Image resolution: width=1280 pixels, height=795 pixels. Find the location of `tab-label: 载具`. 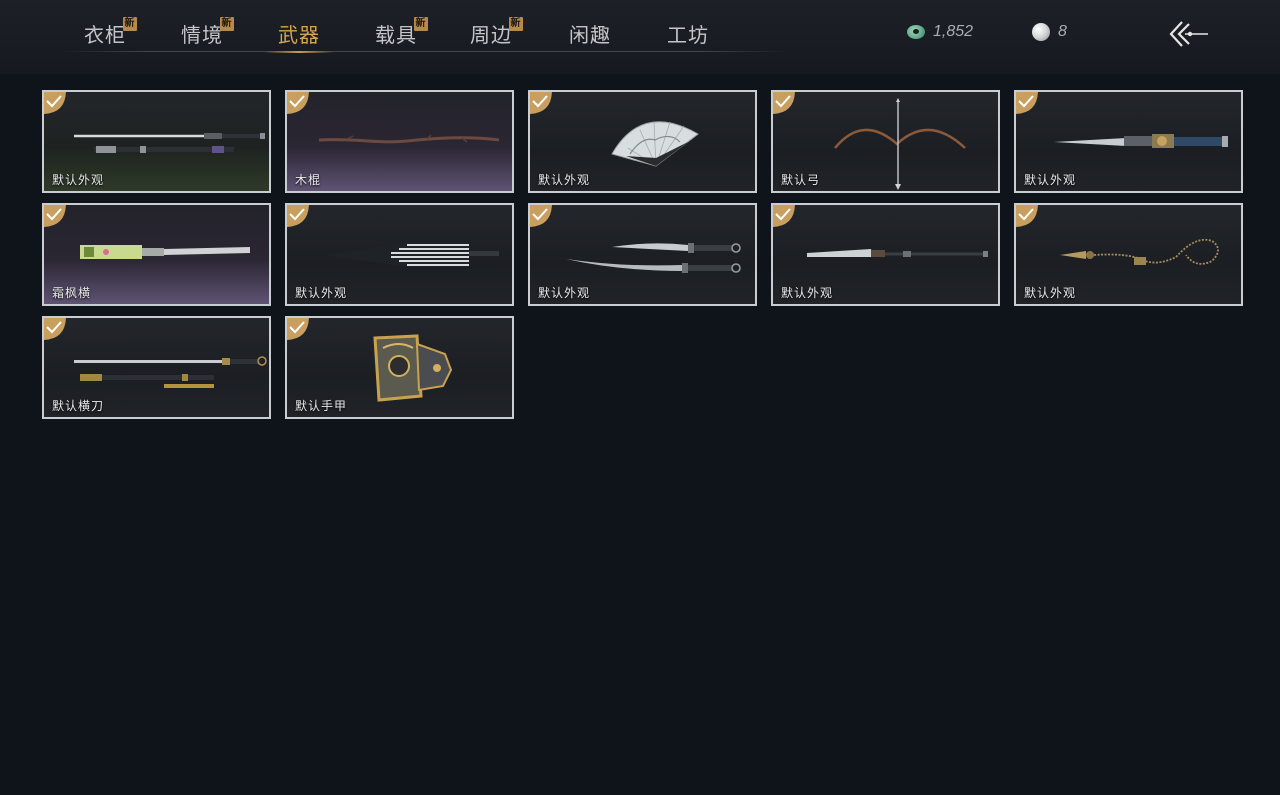

tab-label: 载具 is located at coordinates (396, 35).